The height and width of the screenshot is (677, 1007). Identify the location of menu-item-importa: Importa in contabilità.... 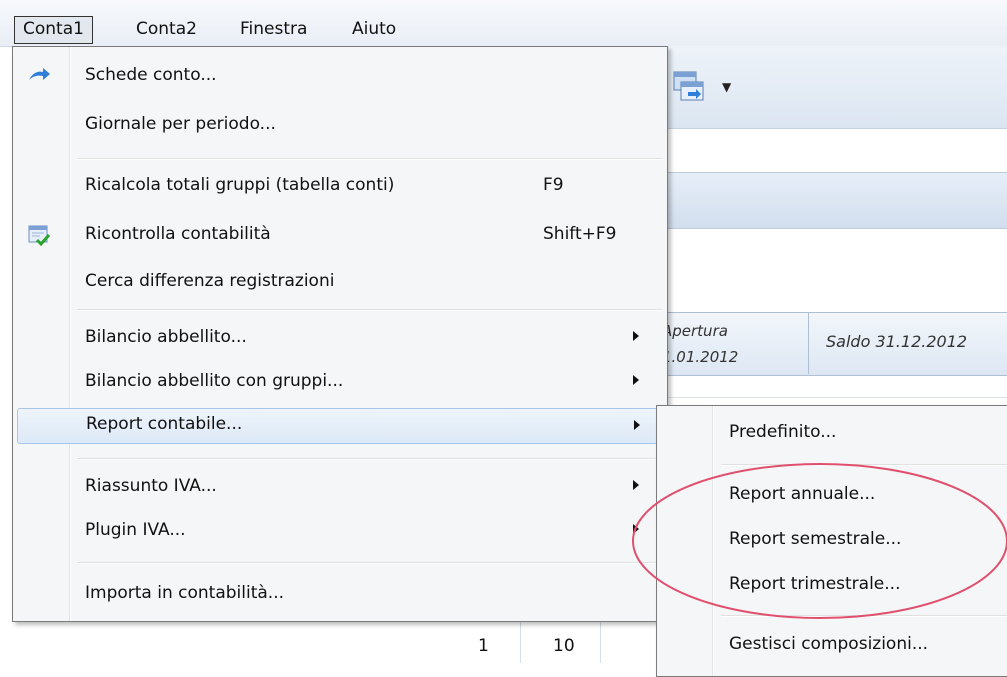
(340, 595).